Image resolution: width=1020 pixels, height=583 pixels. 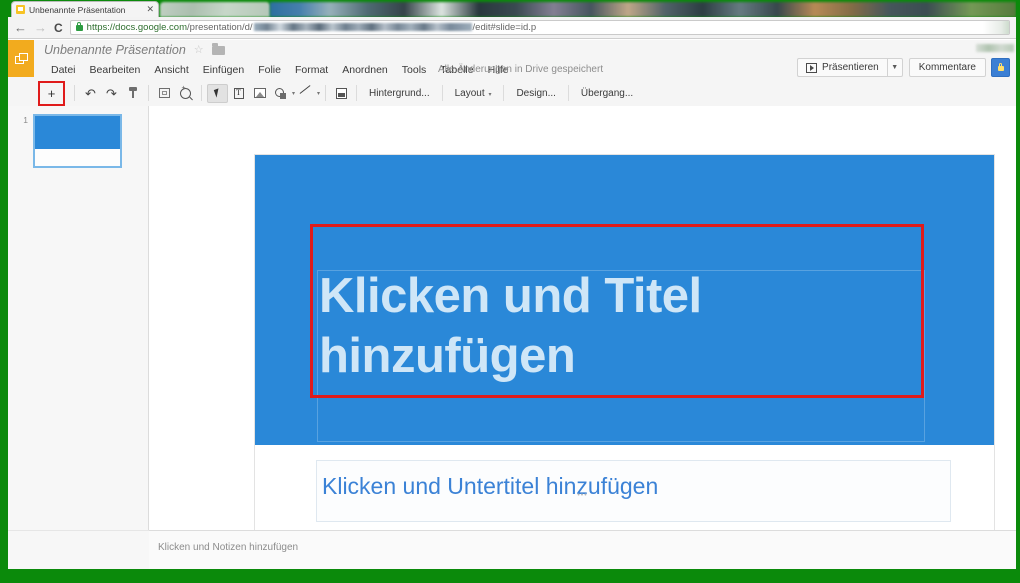 I want to click on comment-button, so click(x=341, y=93).